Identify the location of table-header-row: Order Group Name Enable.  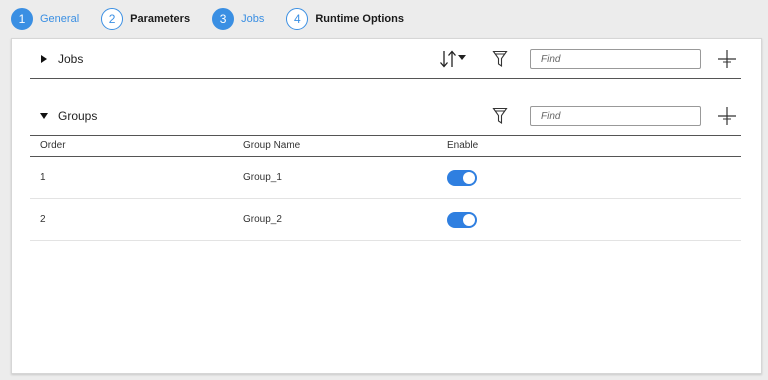
(385, 146).